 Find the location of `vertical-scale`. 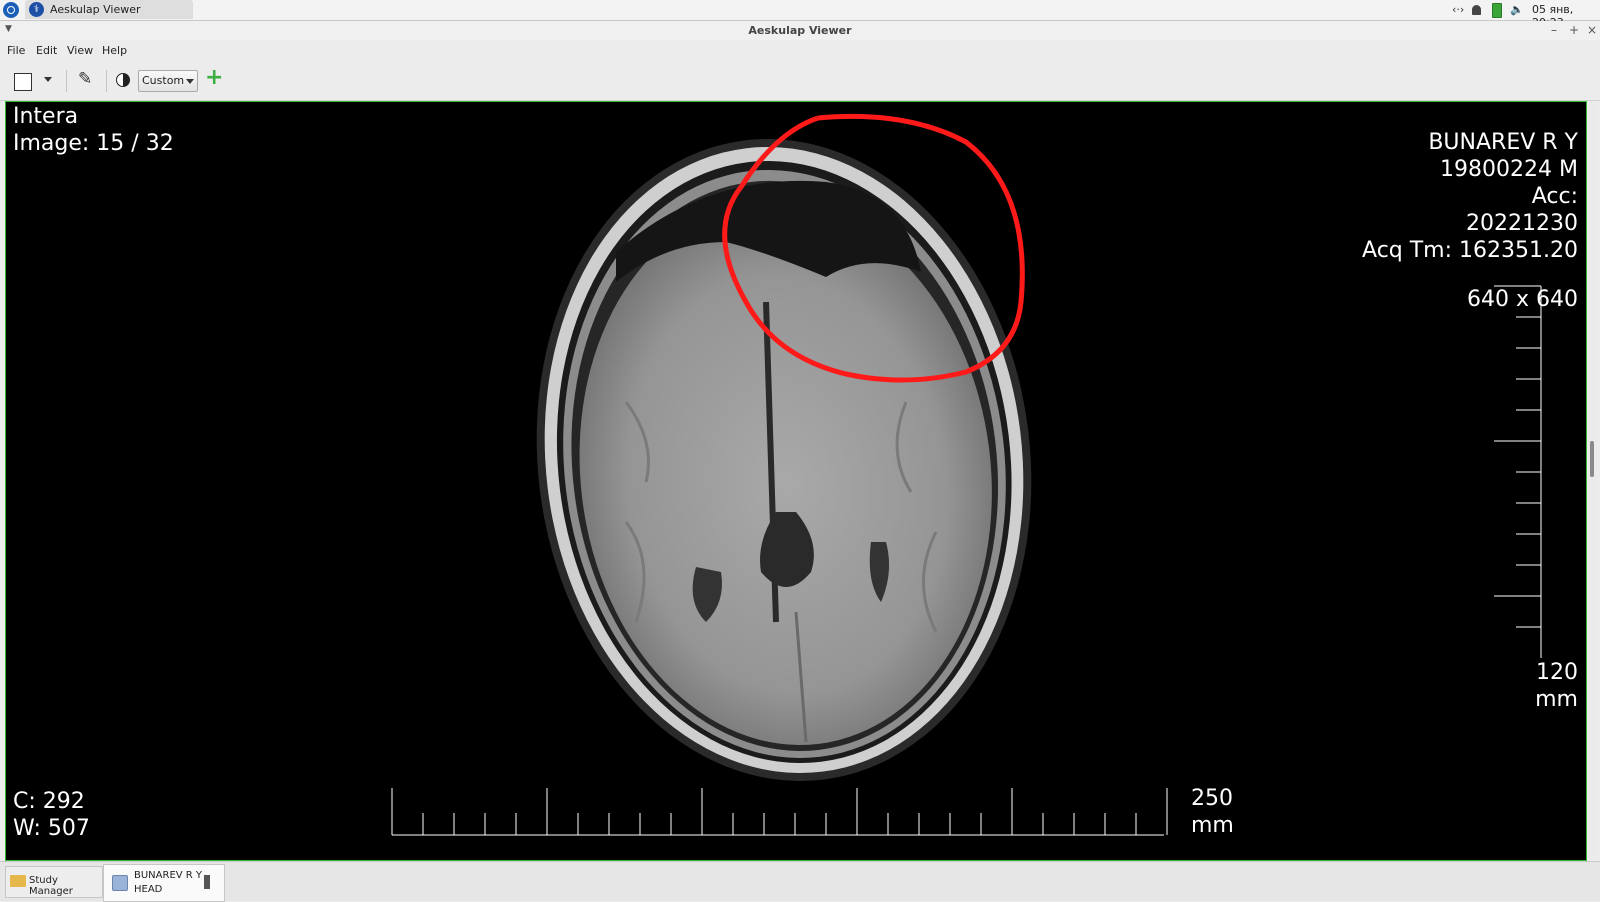

vertical-scale is located at coordinates (1518, 471).